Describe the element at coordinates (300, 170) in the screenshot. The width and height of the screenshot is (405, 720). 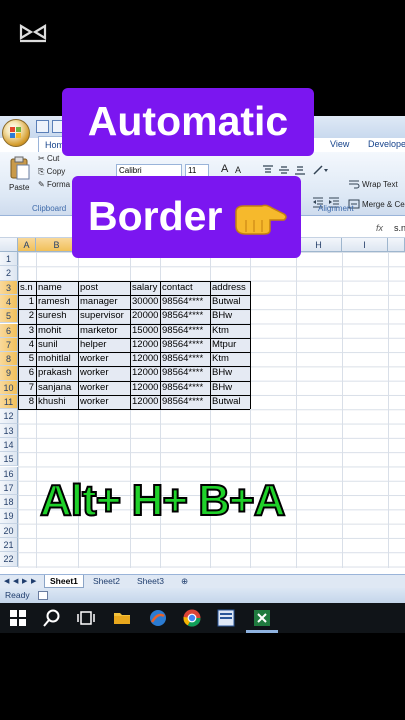
I see `align-bottom-icon` at that location.